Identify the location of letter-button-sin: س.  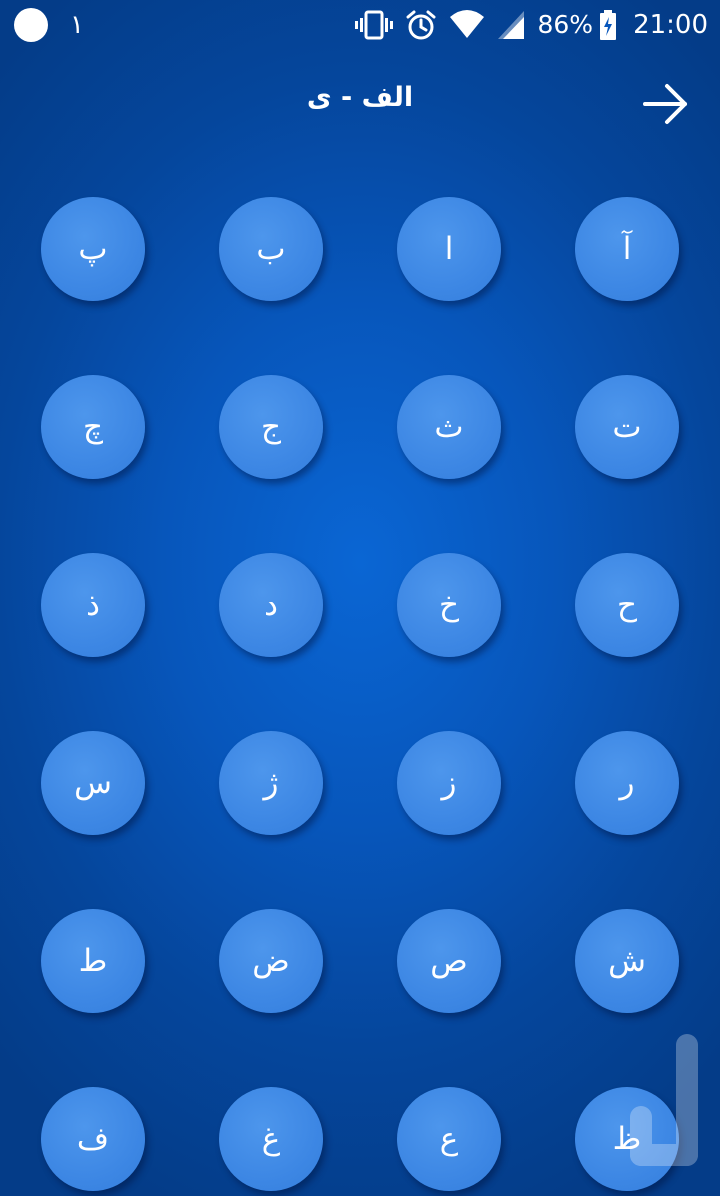
(93, 783).